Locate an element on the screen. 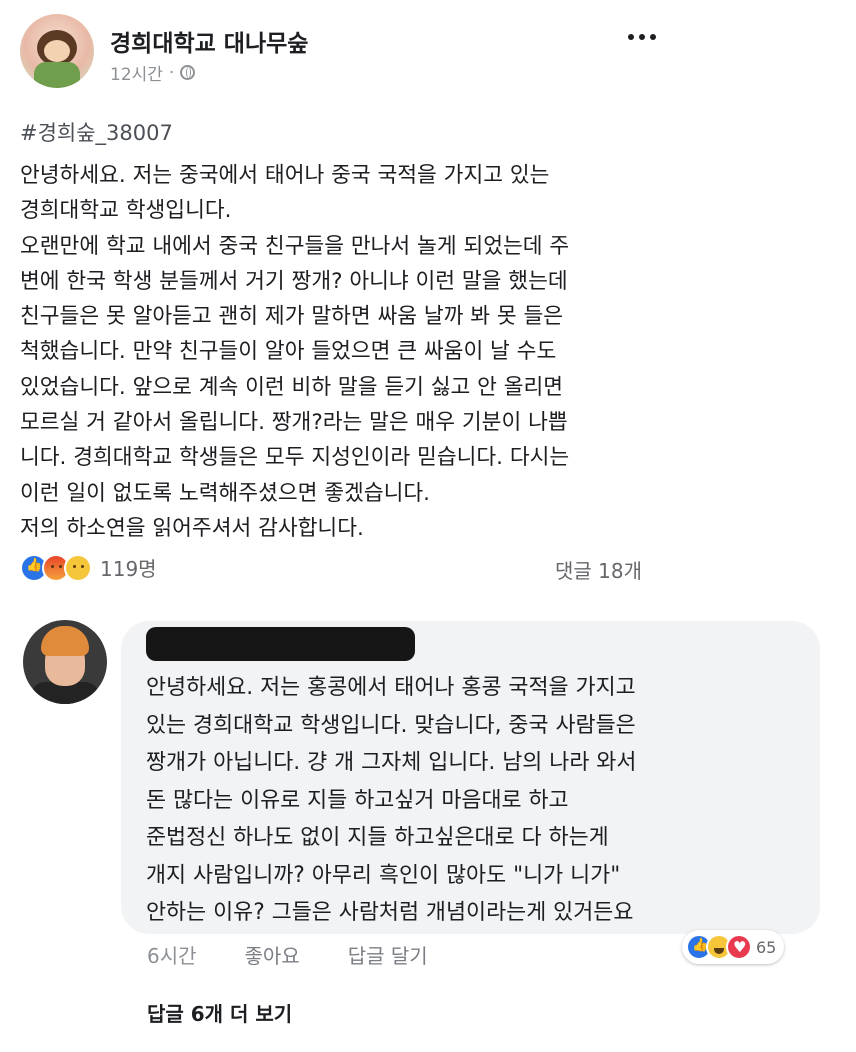 Image resolution: width=856 pixels, height=1052 pixels. post-body-line: 저의 하소연을 읽어주셔서 감사합니다. is located at coordinates (192, 528).